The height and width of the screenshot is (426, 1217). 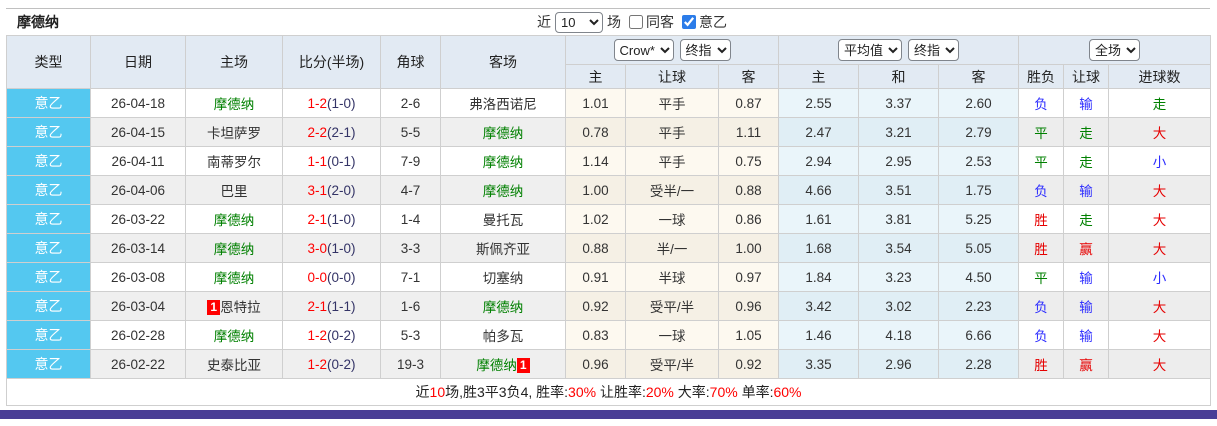 What do you see at coordinates (819, 132) in the screenshot?
I see `cell-avg-0: 2.47` at bounding box center [819, 132].